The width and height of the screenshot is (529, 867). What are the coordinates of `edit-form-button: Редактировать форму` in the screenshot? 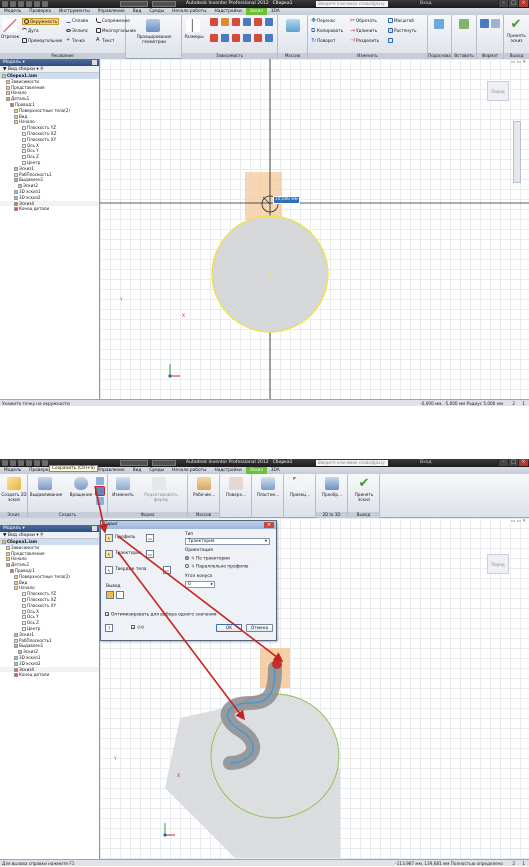 It's located at (161, 497).